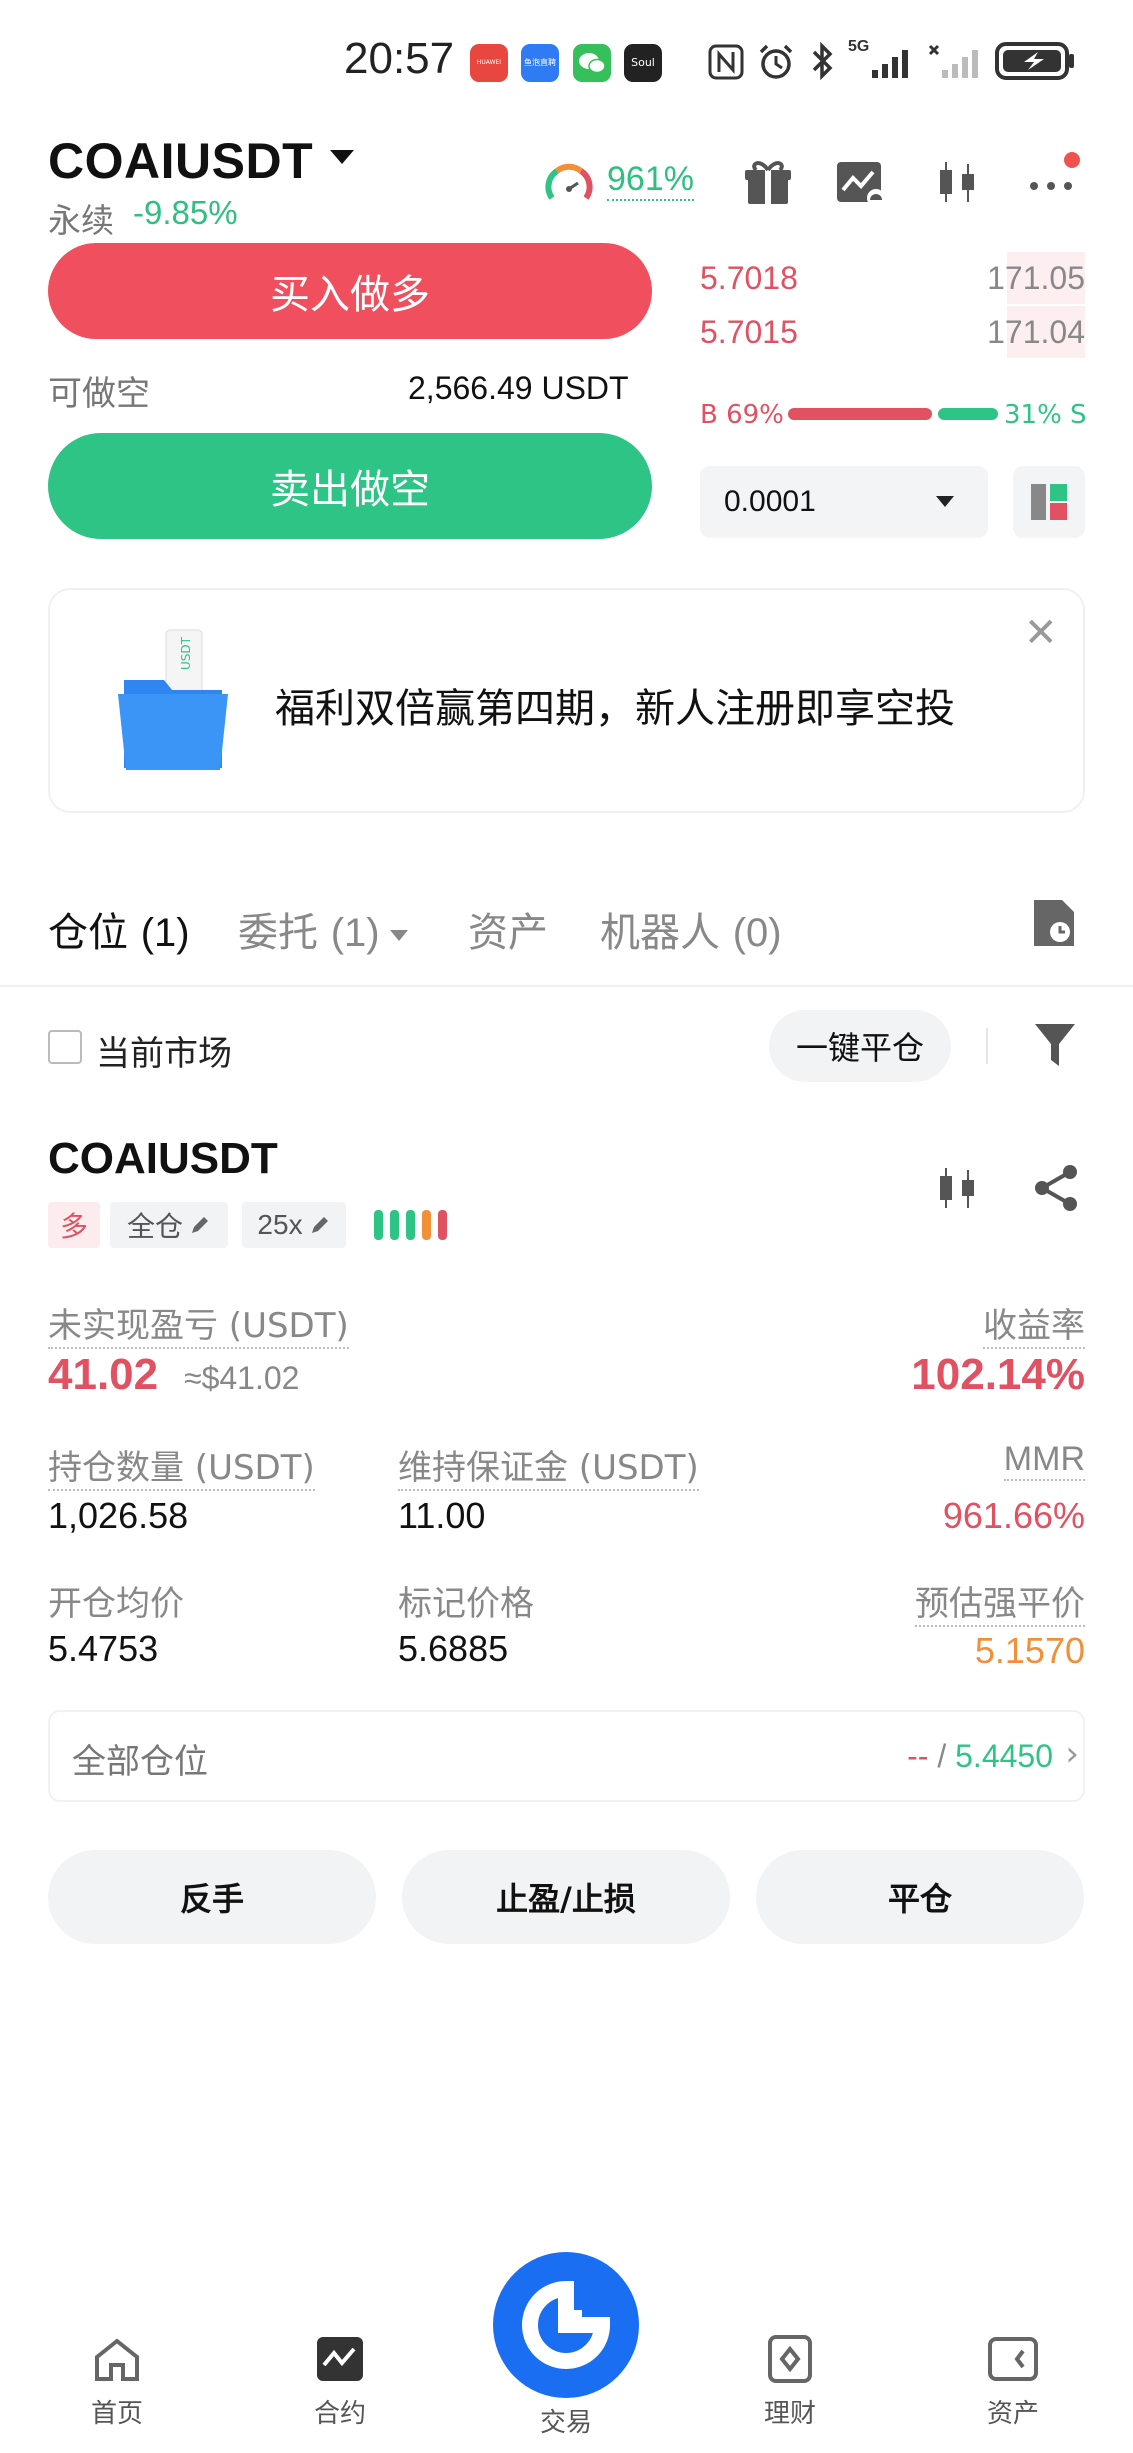 This screenshot has height=2453, width=1133. What do you see at coordinates (489, 63) in the screenshot?
I see `huawei-app-icon: HUAWEI` at bounding box center [489, 63].